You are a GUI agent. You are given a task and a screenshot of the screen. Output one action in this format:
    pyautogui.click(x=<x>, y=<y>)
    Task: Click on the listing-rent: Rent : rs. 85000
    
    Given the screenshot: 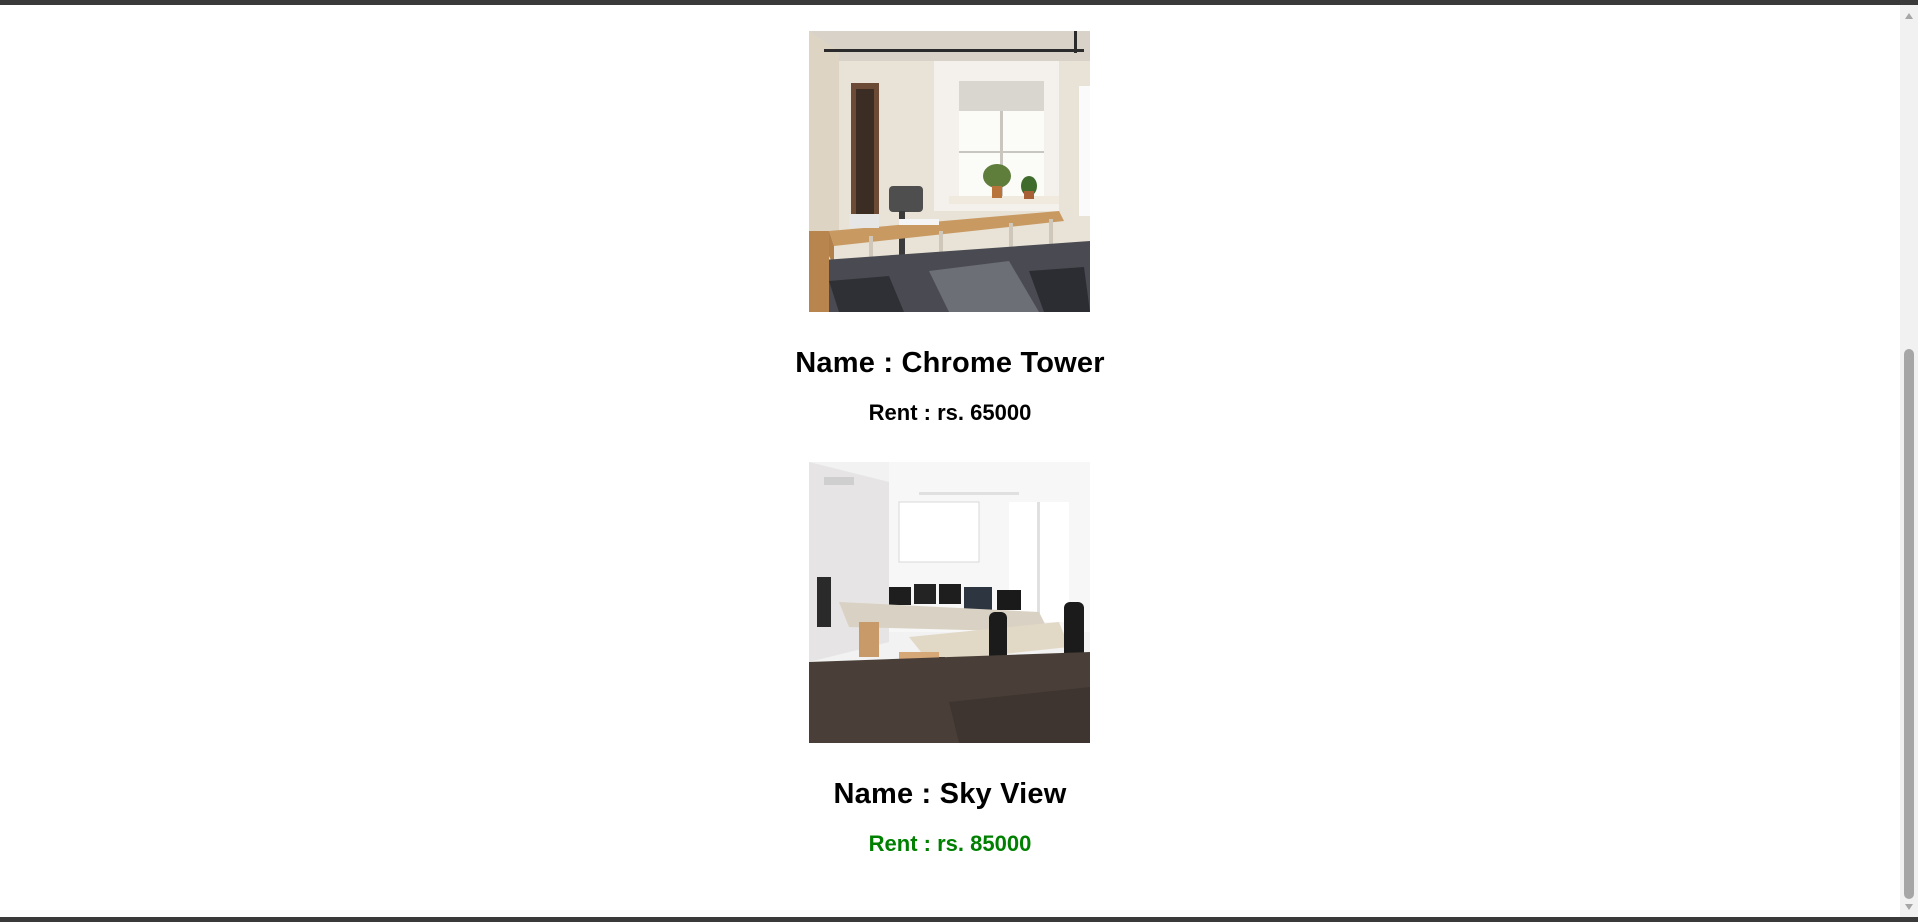 What is the action you would take?
    pyautogui.click(x=950, y=843)
    